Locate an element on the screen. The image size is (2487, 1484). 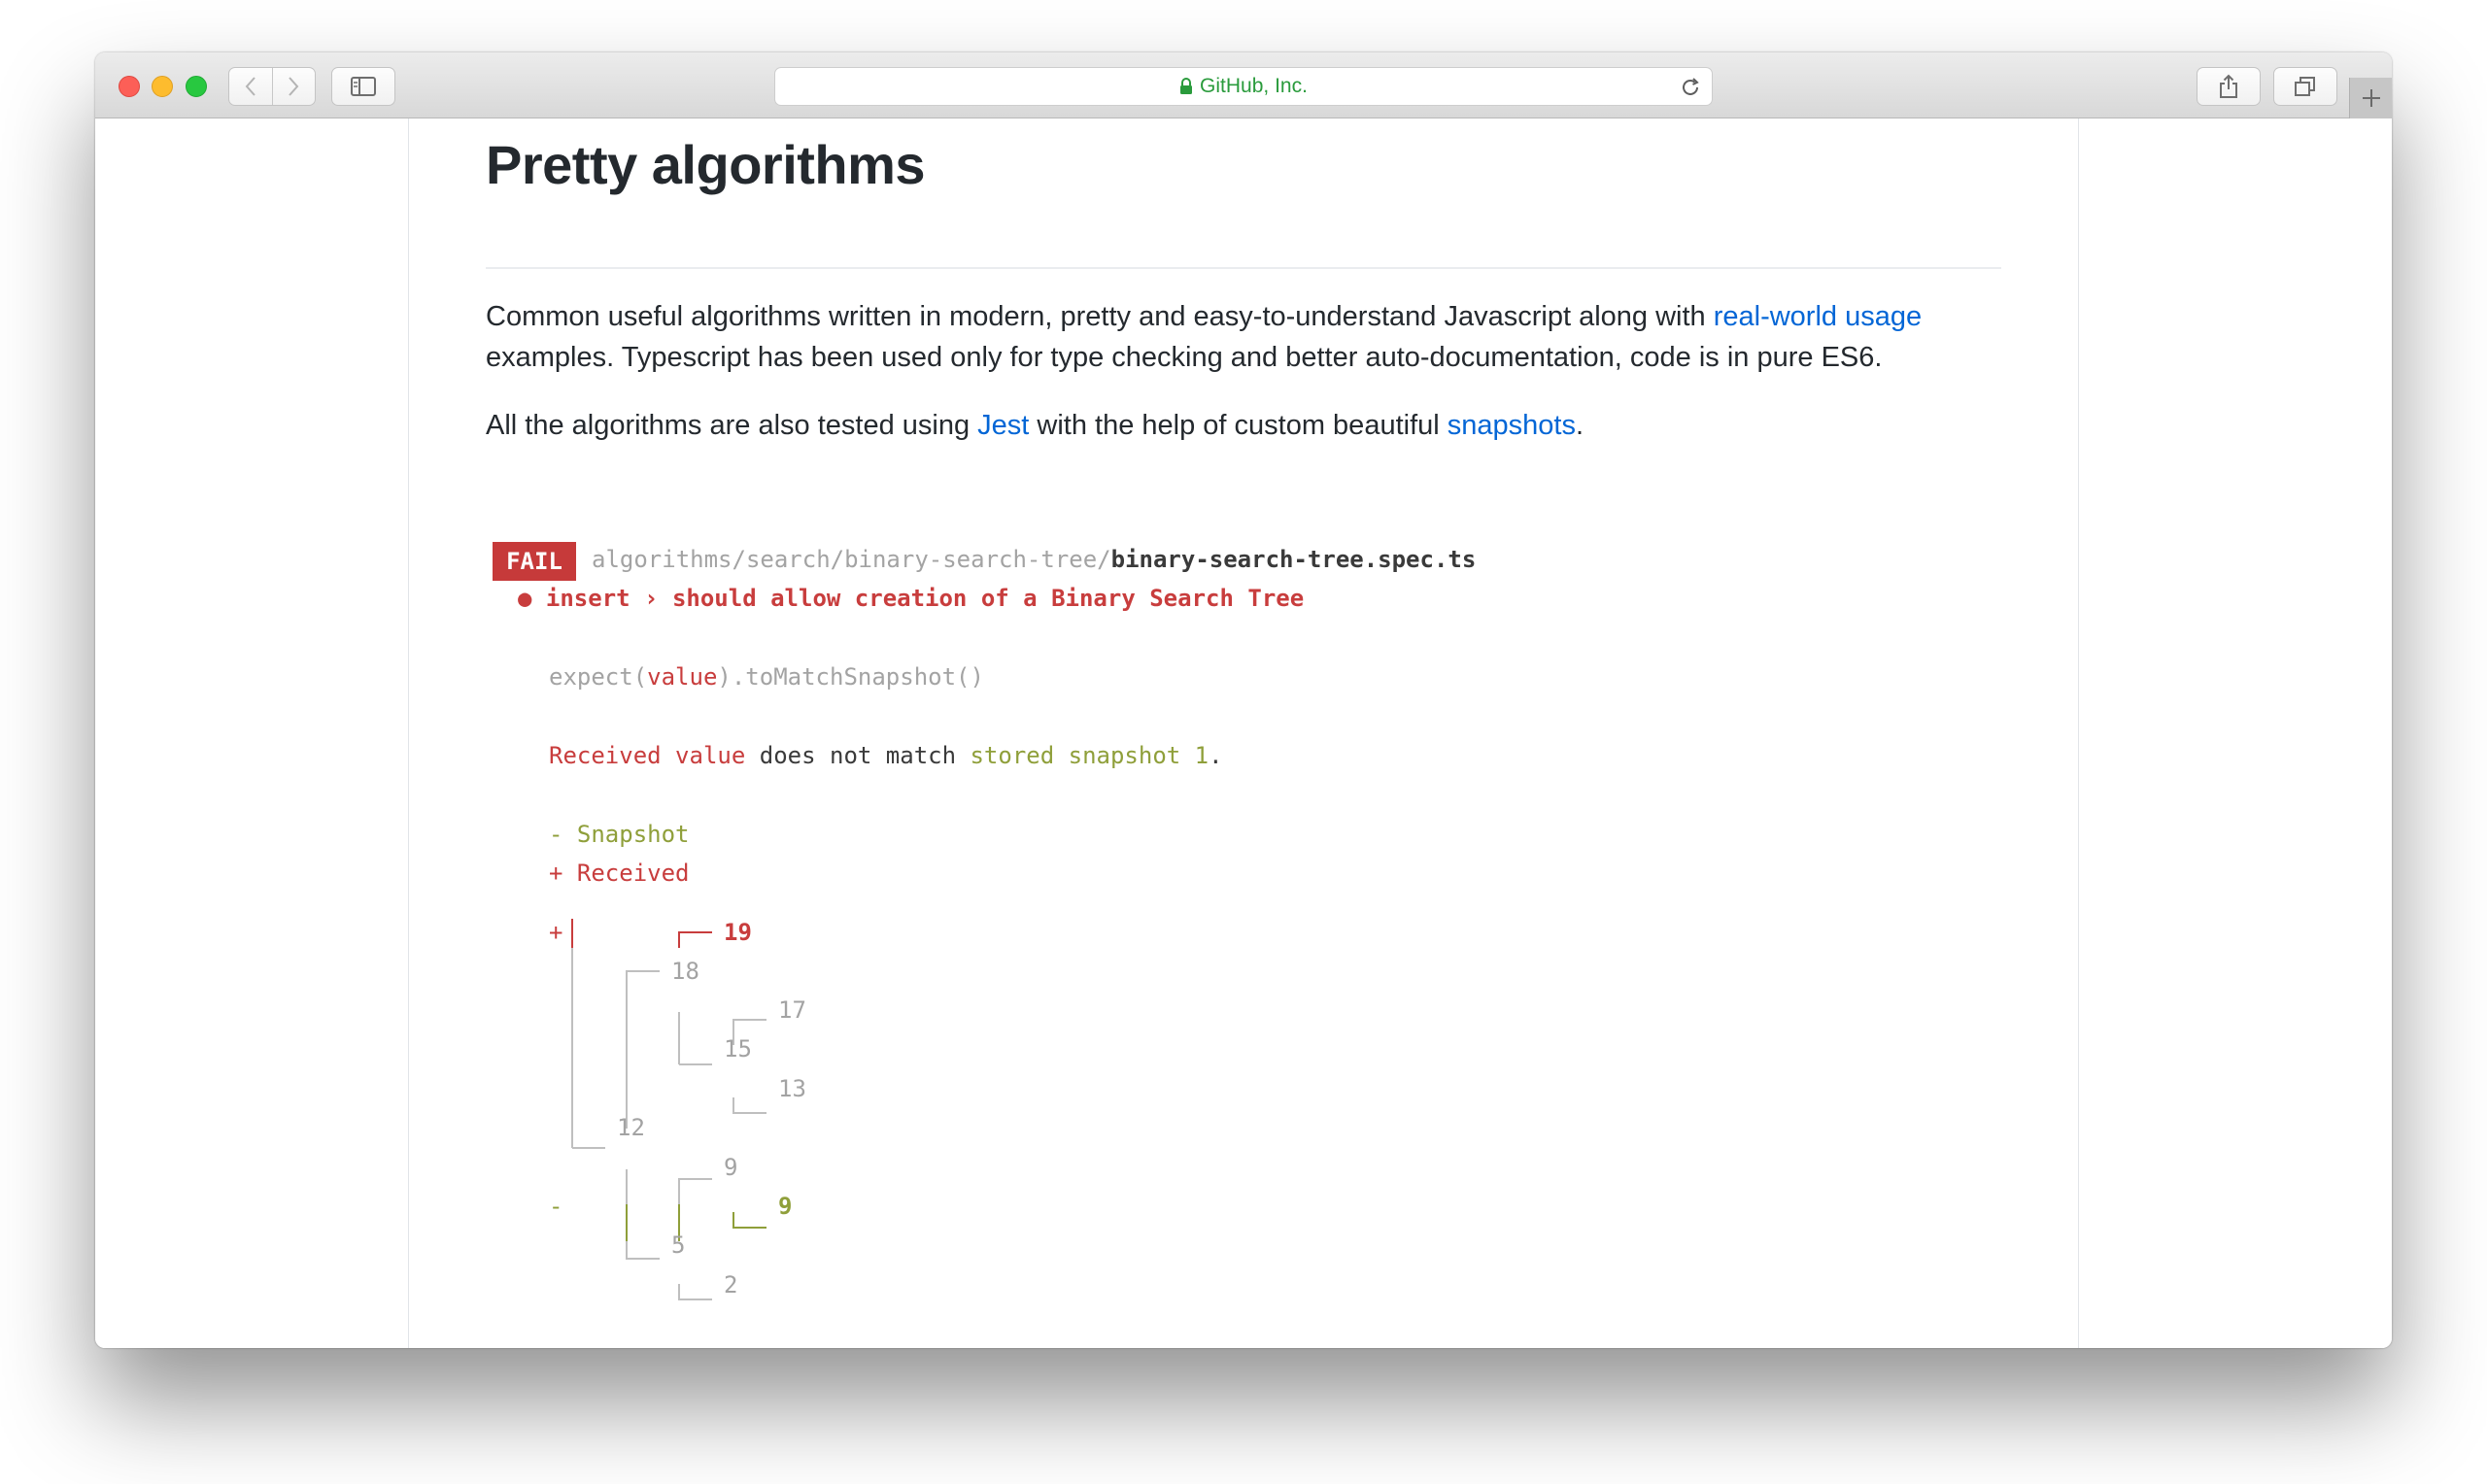
testing-text-b: with the help of custom beautiful is located at coordinates (1238, 425).